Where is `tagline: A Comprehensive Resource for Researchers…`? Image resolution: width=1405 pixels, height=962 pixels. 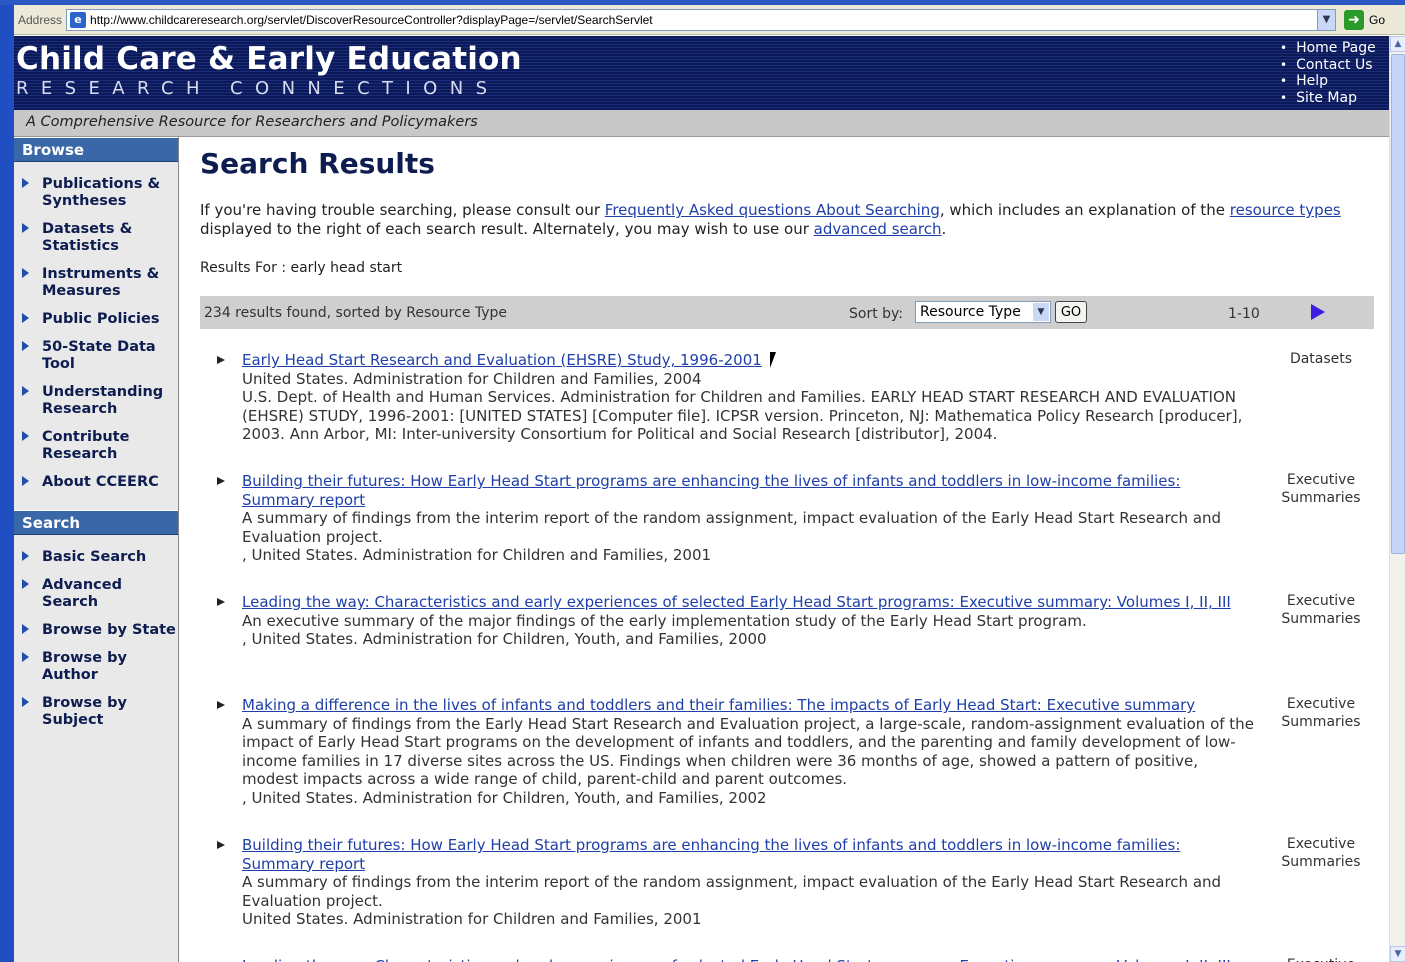 tagline: A Comprehensive Resource for Researchers… is located at coordinates (252, 122).